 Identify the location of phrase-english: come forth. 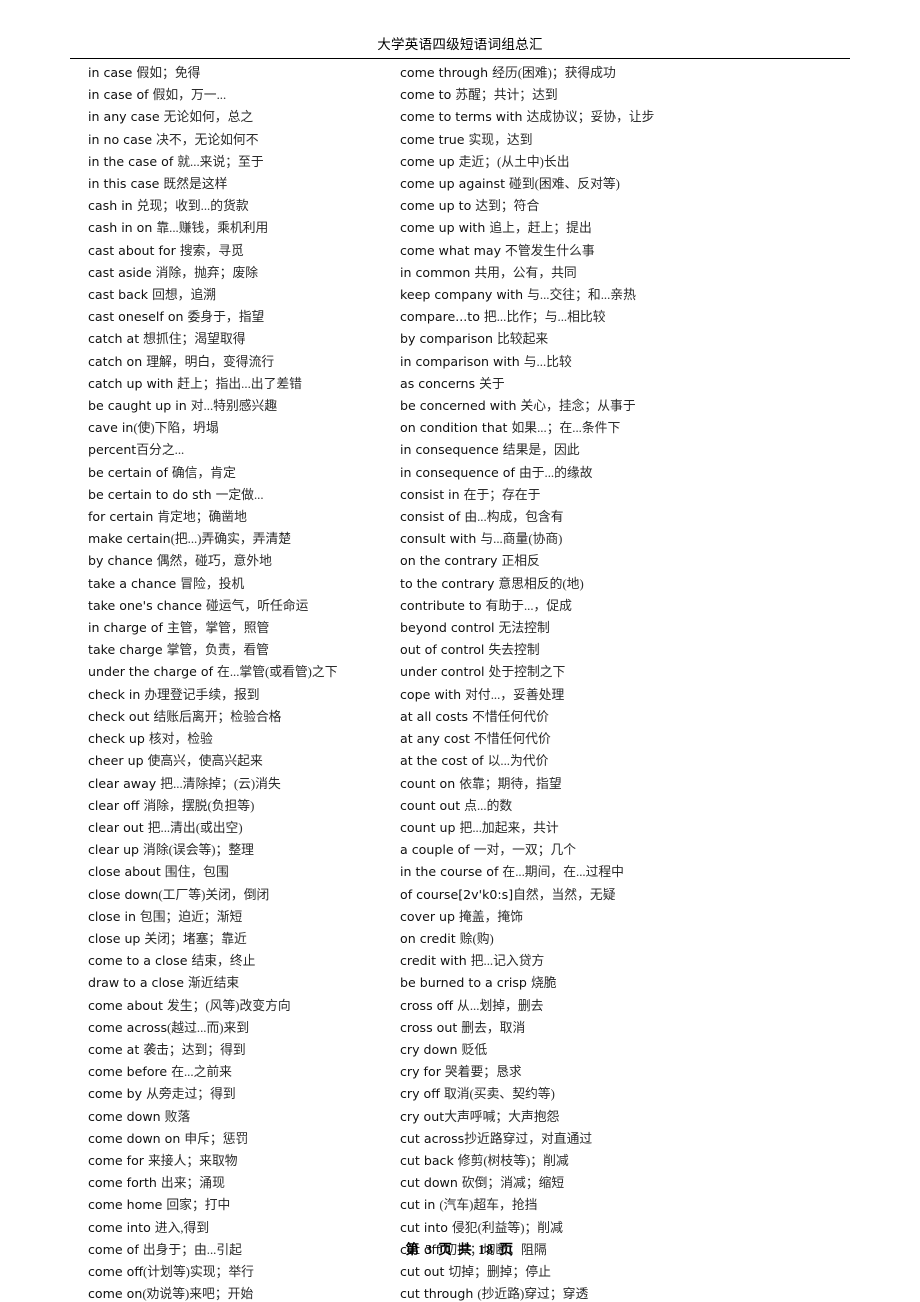
(122, 1183).